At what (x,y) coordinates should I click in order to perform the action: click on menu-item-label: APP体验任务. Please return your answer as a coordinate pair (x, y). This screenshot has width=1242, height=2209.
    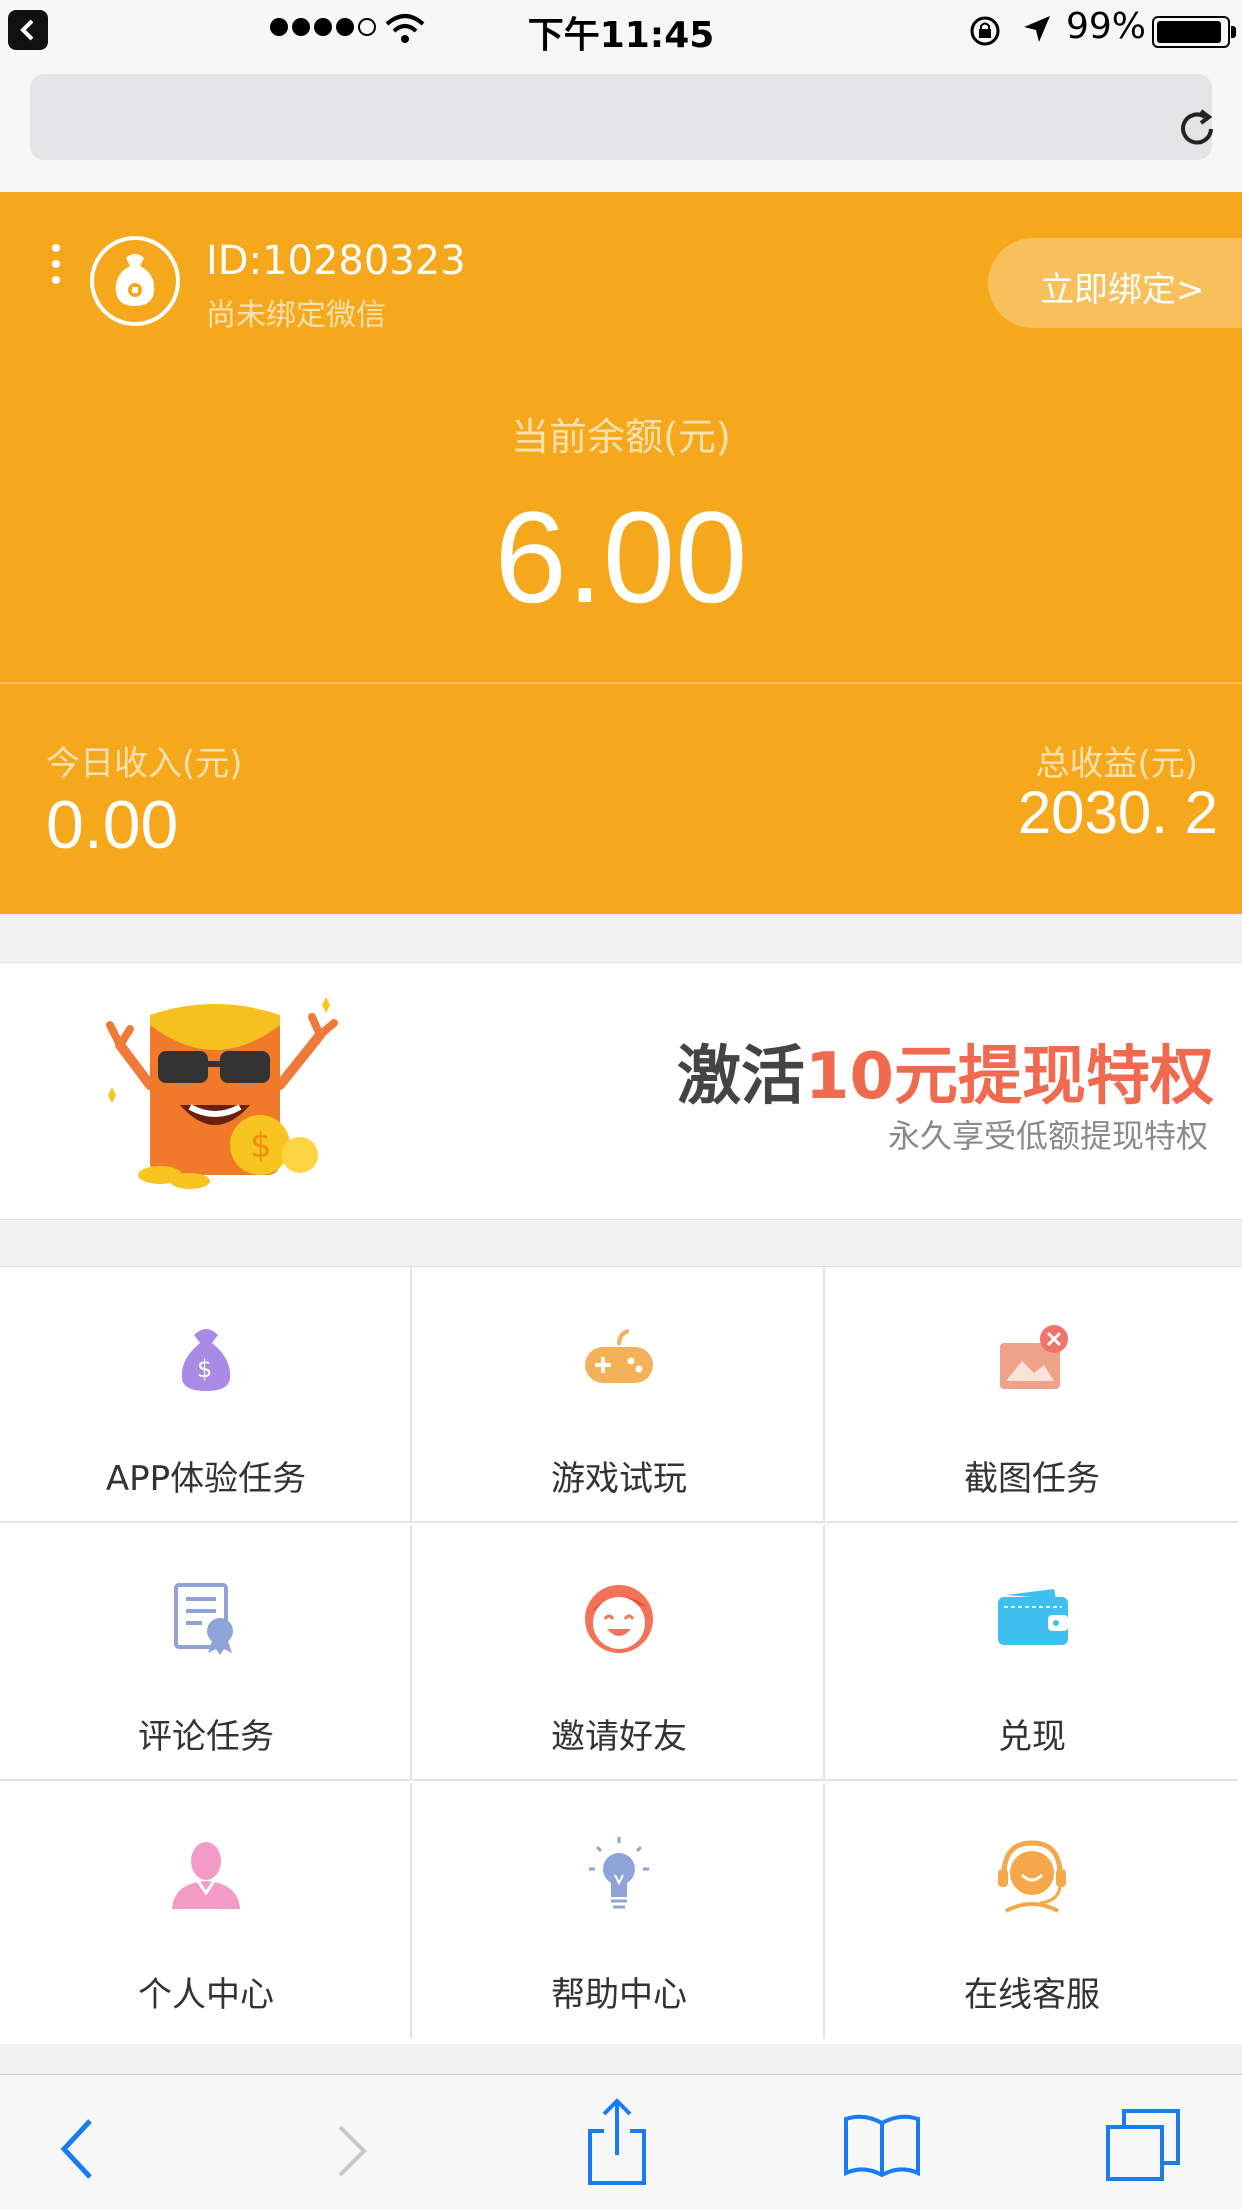
    Looking at the image, I should click on (206, 1479).